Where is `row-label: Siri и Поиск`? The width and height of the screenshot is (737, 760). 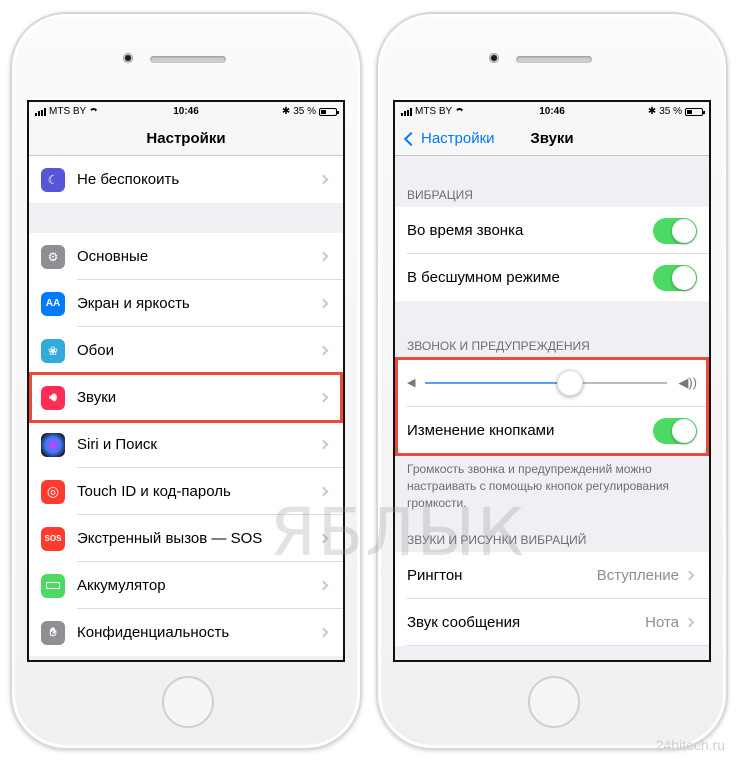
row-label: Siri и Поиск is located at coordinates (117, 444).